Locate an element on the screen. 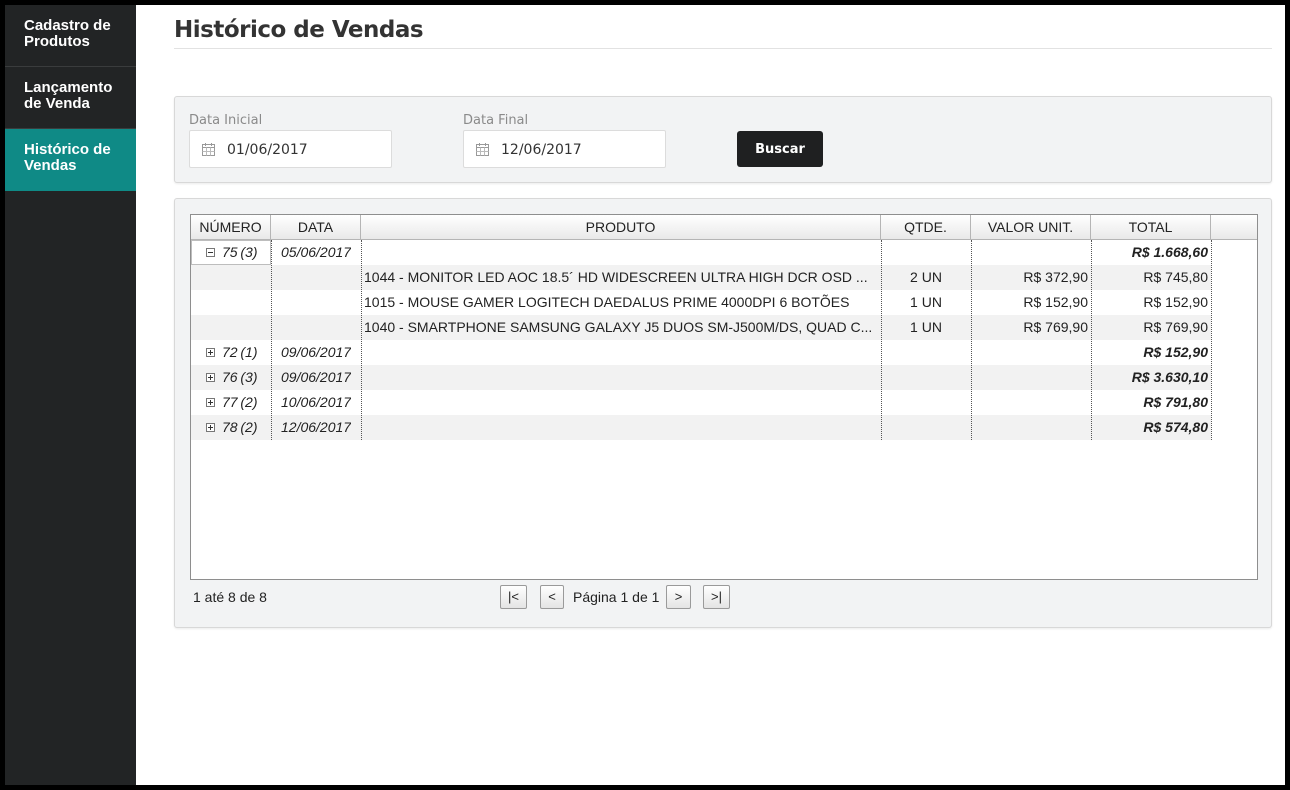 This screenshot has width=1290, height=790. column-header-numero: NÚMERO is located at coordinates (231, 227).